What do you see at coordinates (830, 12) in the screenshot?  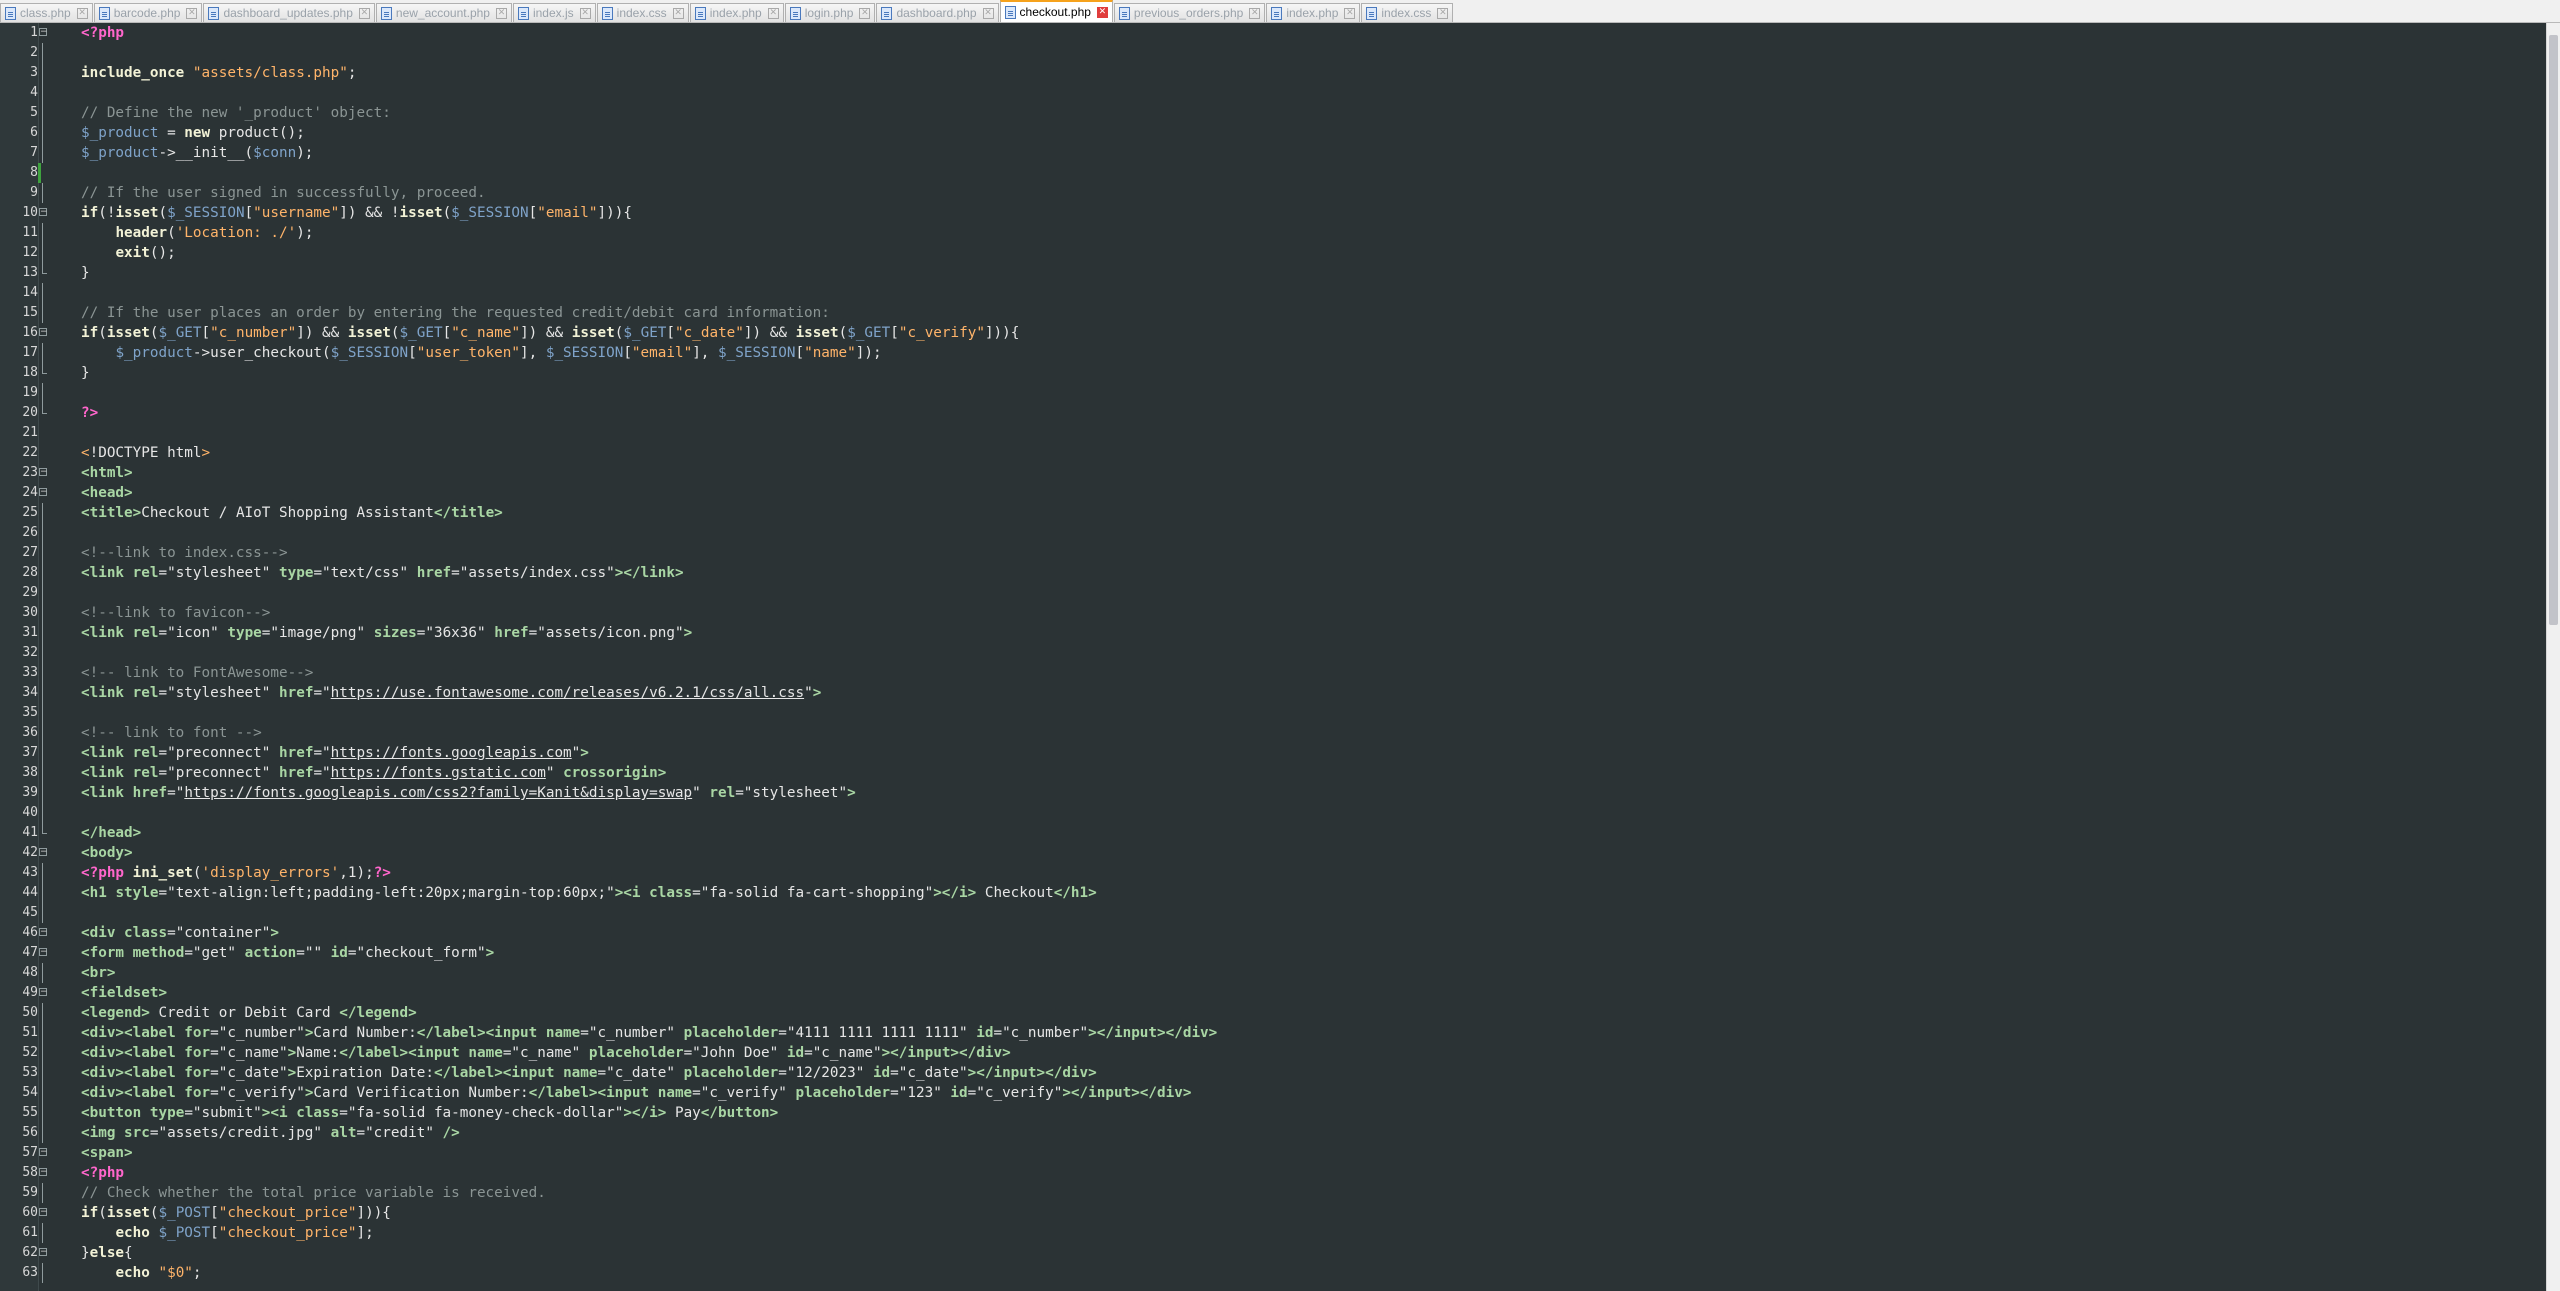 I see `tab-login-php: login.php✕` at bounding box center [830, 12].